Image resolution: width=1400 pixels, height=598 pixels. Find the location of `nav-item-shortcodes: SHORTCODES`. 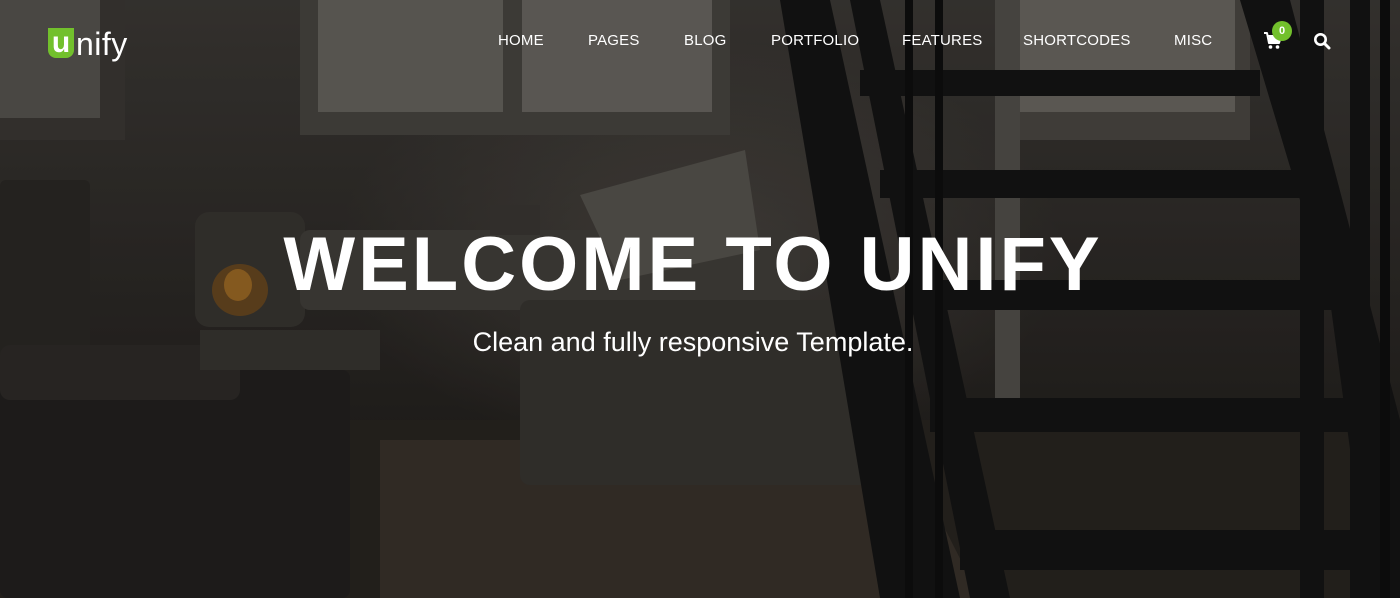

nav-item-shortcodes: SHORTCODES is located at coordinates (1077, 41).